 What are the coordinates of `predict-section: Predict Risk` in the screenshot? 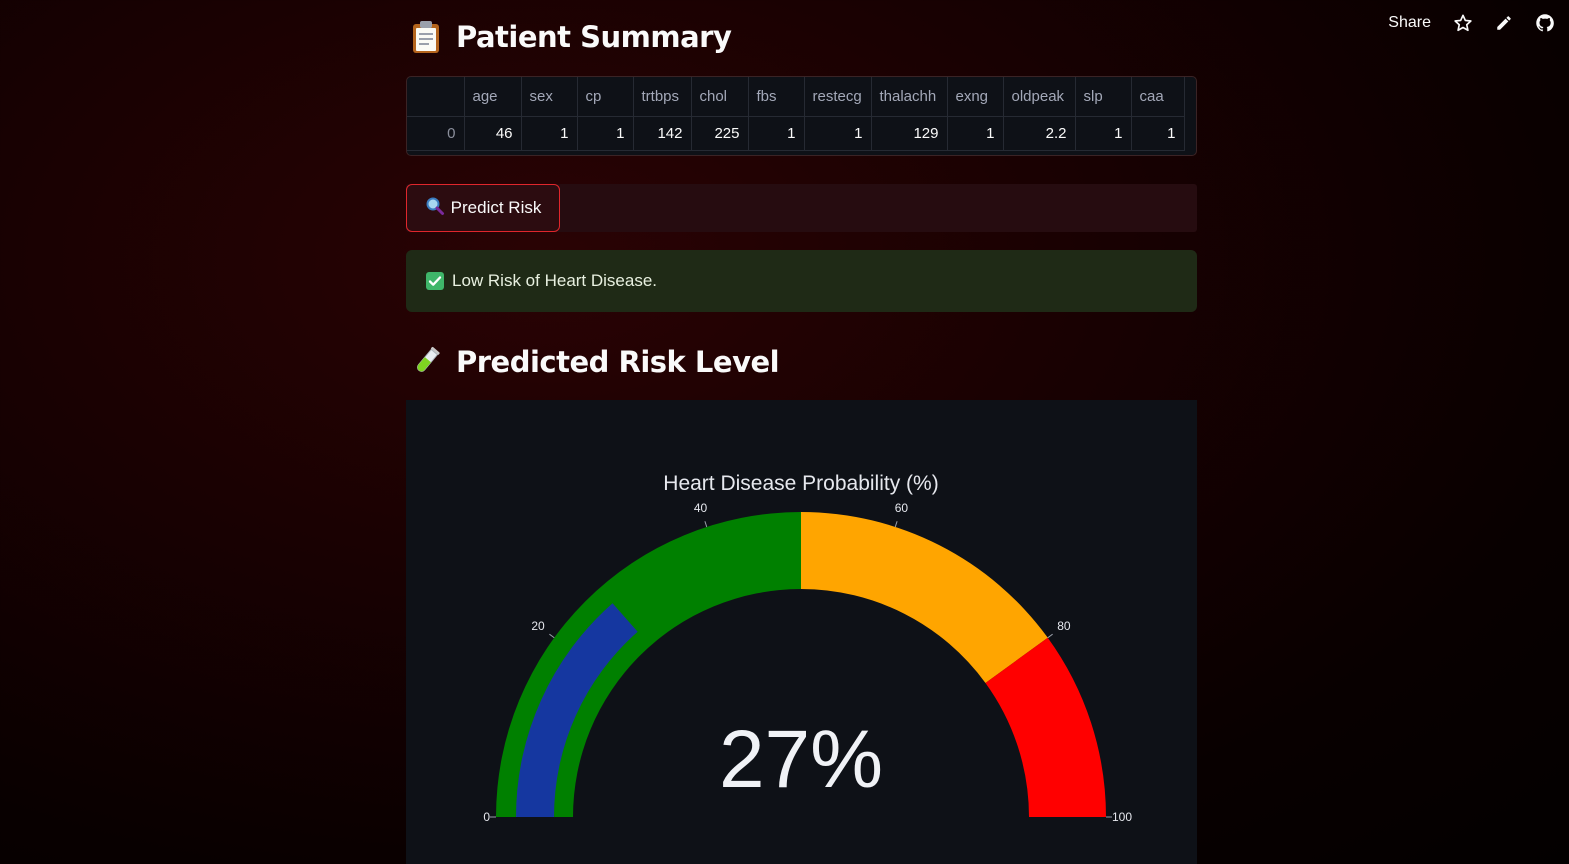 It's located at (801, 208).